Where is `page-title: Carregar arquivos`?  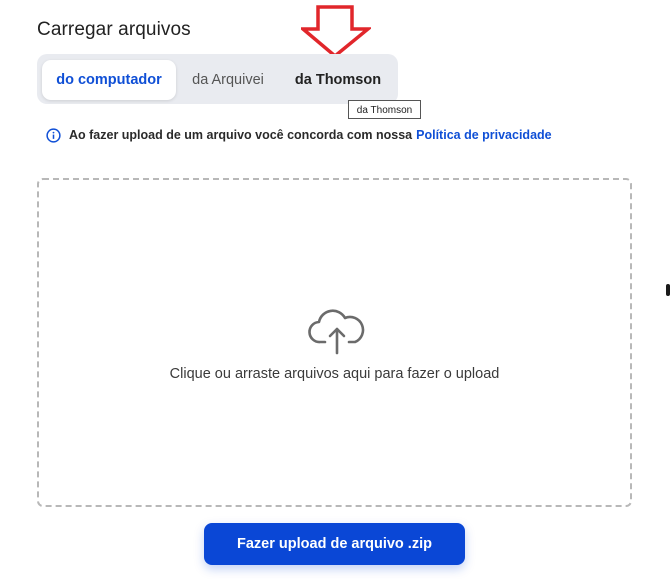
page-title: Carregar arquivos is located at coordinates (114, 29).